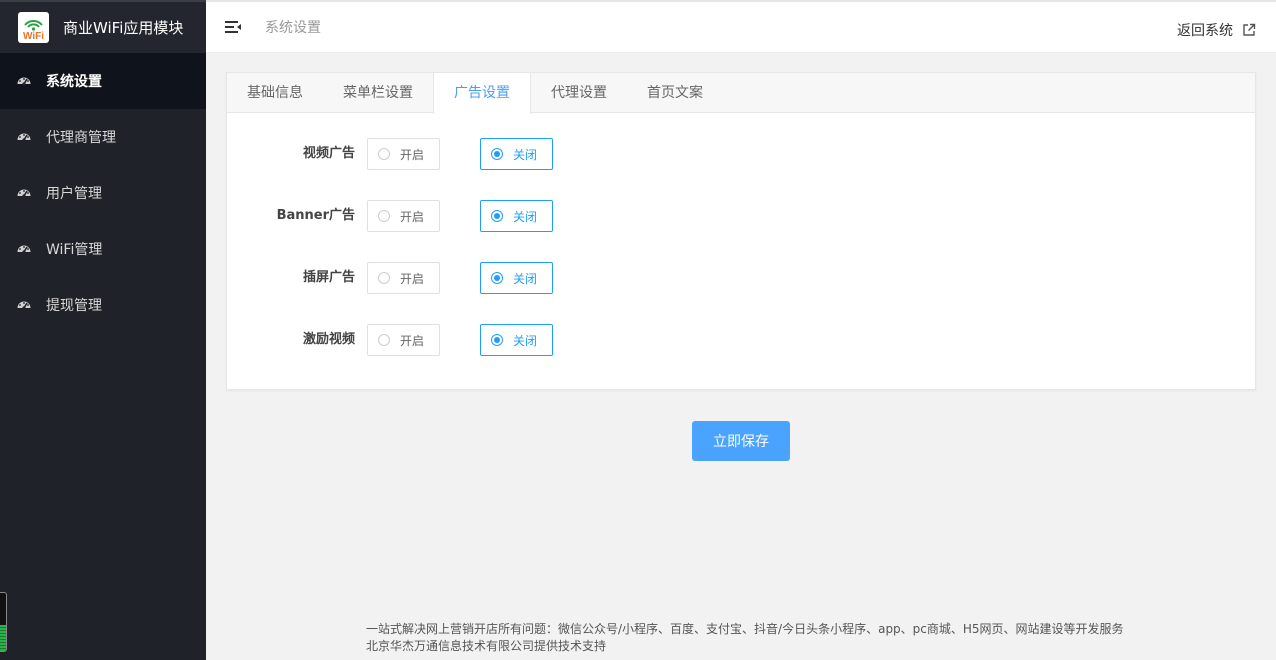  I want to click on sidebar-item-0: 系统设置, so click(103, 81).